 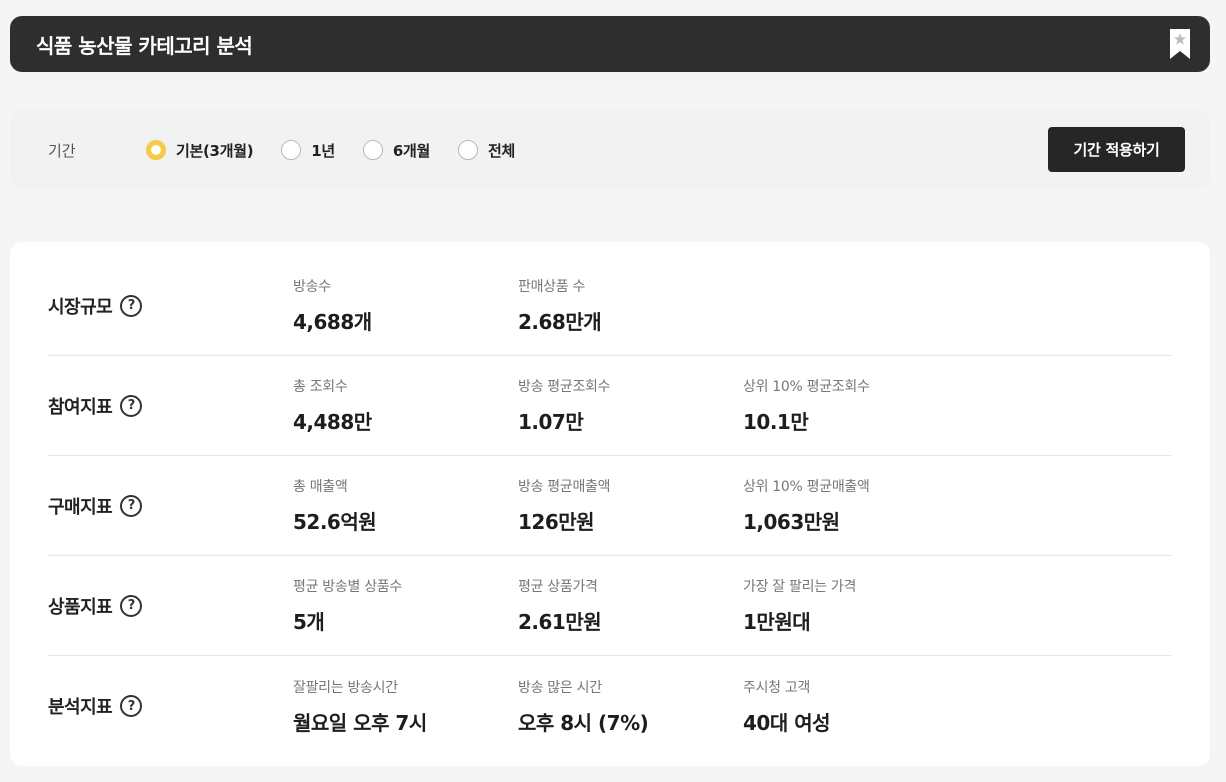 I want to click on radio-label: 6개월, so click(x=411, y=150).